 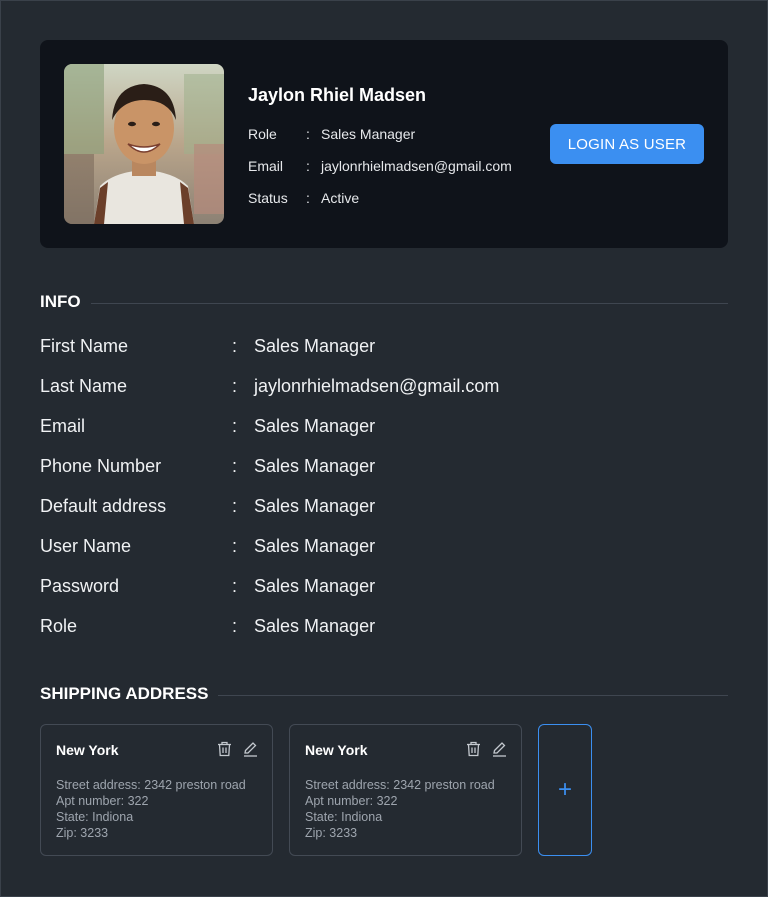 What do you see at coordinates (384, 428) in the screenshot?
I see `info-row-email: Email : Sales Manager` at bounding box center [384, 428].